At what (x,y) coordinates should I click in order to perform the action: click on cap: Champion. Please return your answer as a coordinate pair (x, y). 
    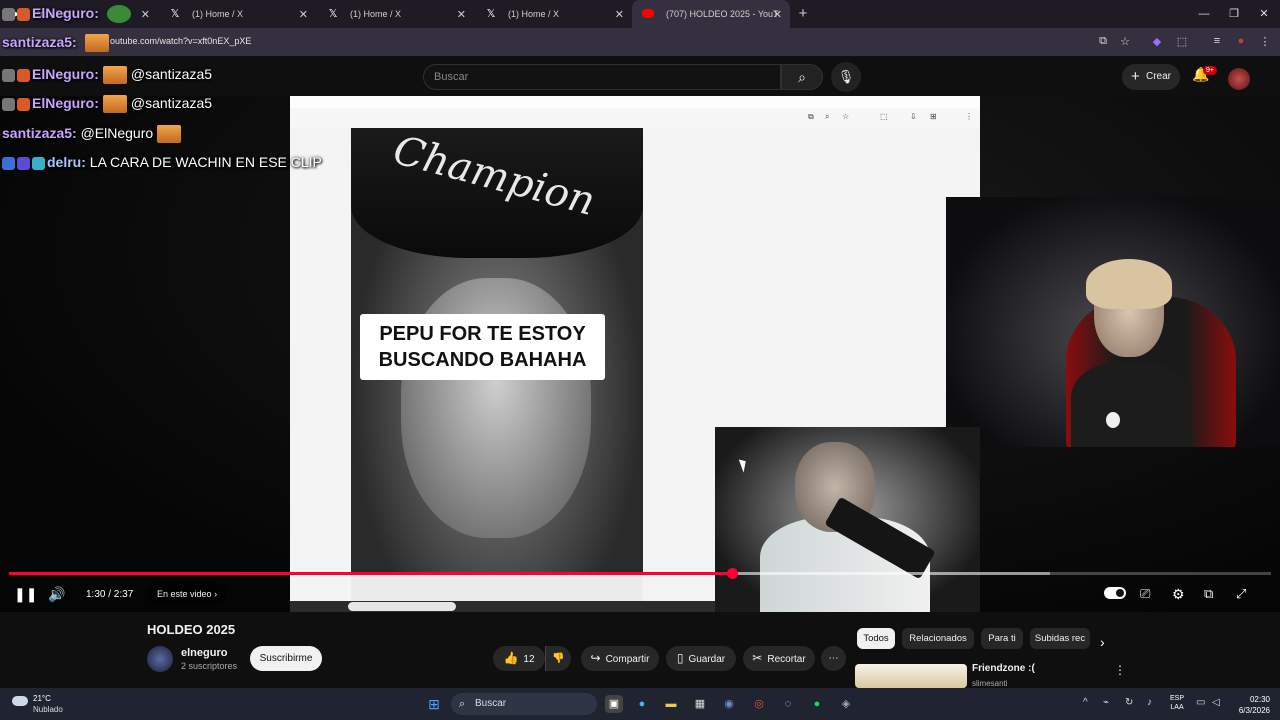
    Looking at the image, I should click on (497, 193).